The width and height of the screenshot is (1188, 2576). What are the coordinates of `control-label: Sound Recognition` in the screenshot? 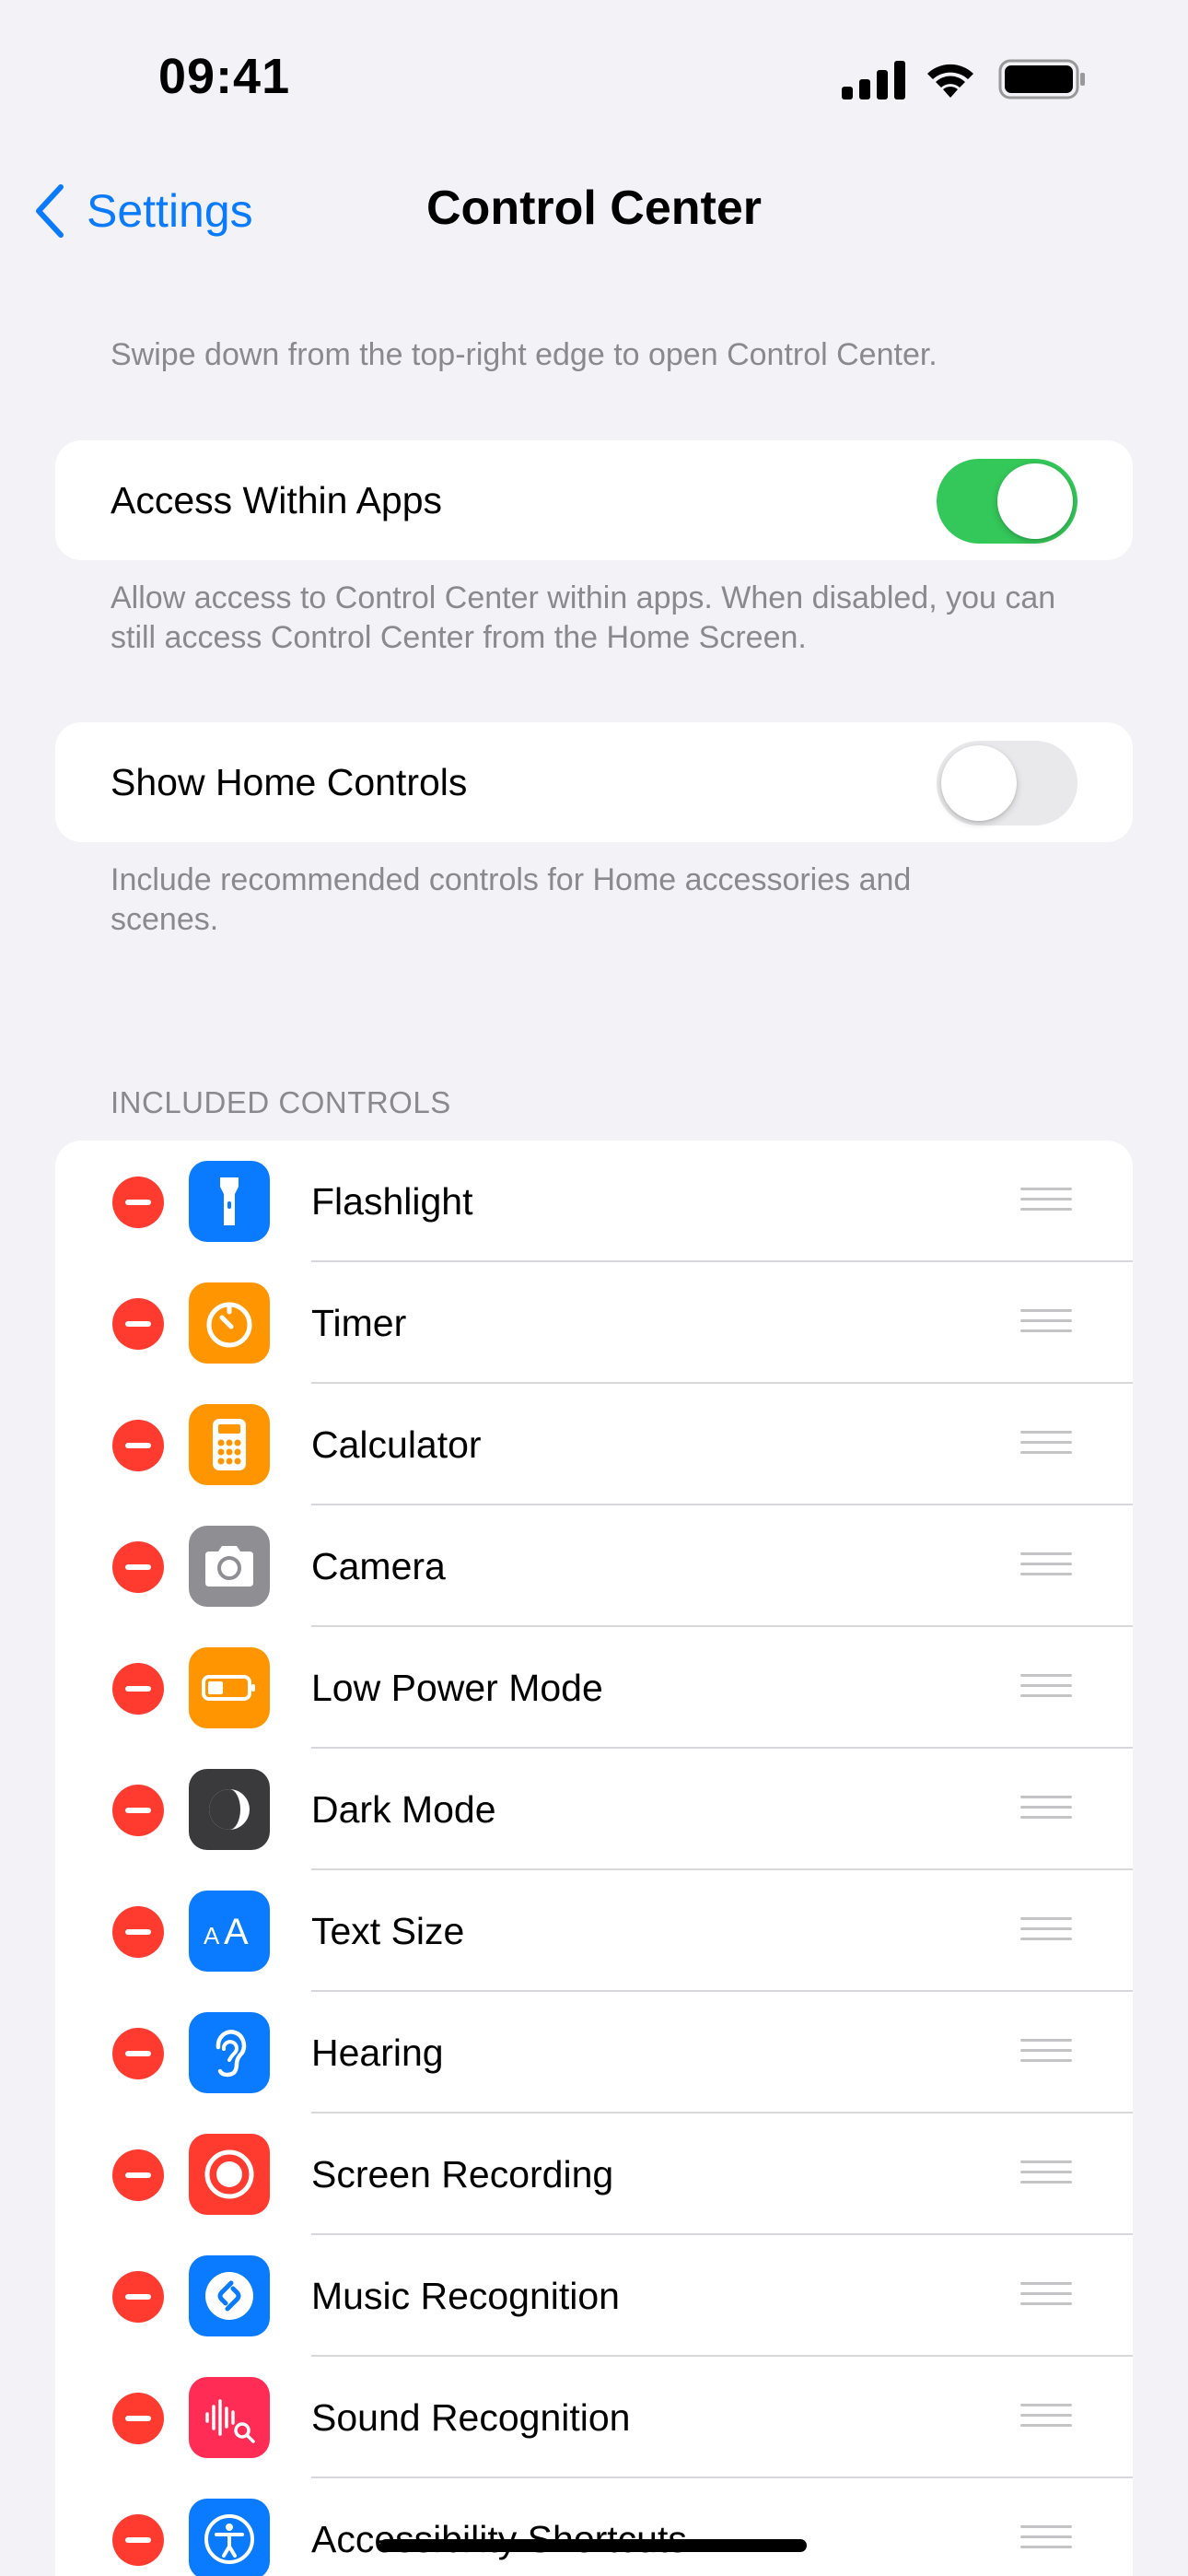 It's located at (471, 2417).